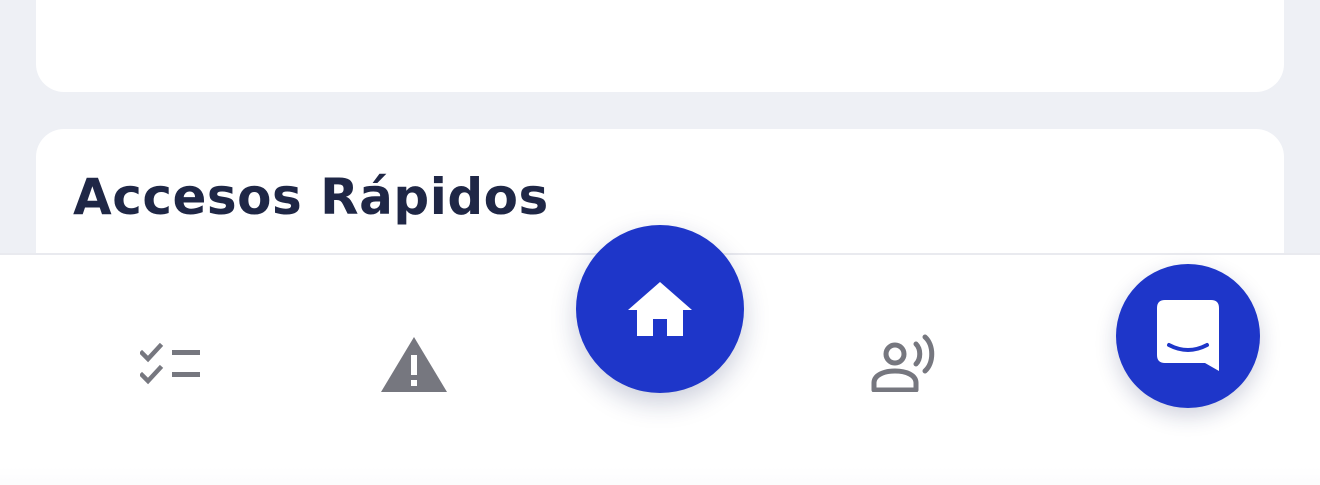 The width and height of the screenshot is (1320, 485). I want to click on chat-launcher-button, so click(1188, 336).